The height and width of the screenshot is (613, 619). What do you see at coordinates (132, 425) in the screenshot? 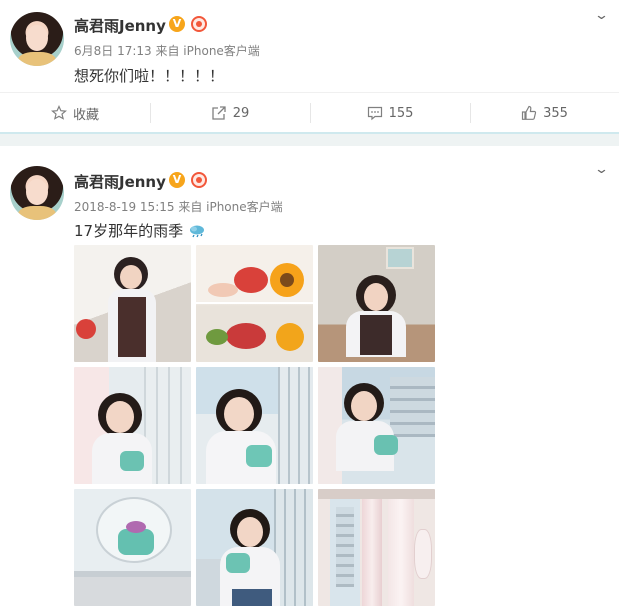
I see `girl-with-cake-window-photo` at bounding box center [132, 425].